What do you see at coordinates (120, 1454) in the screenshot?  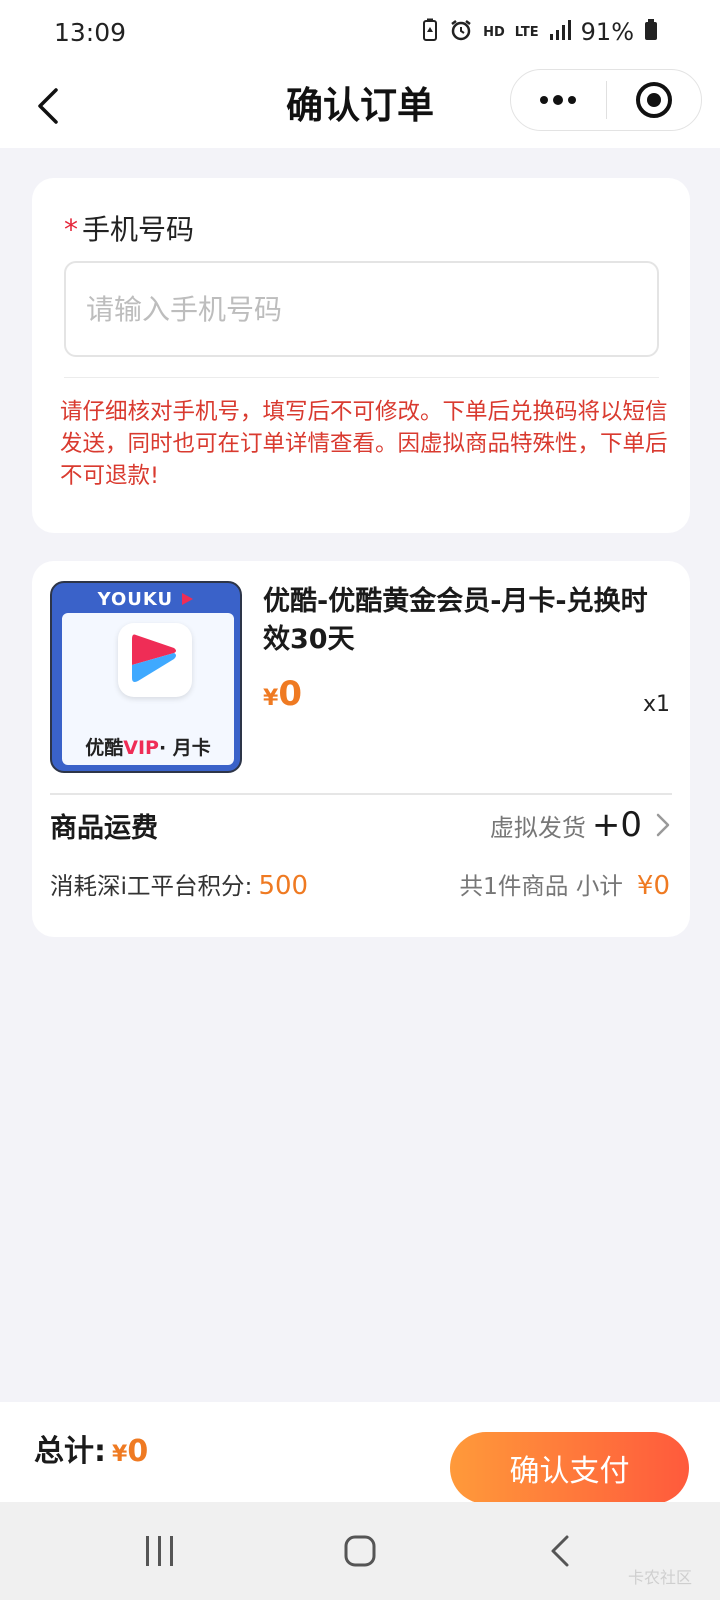 I see `total-currency: ¥` at bounding box center [120, 1454].